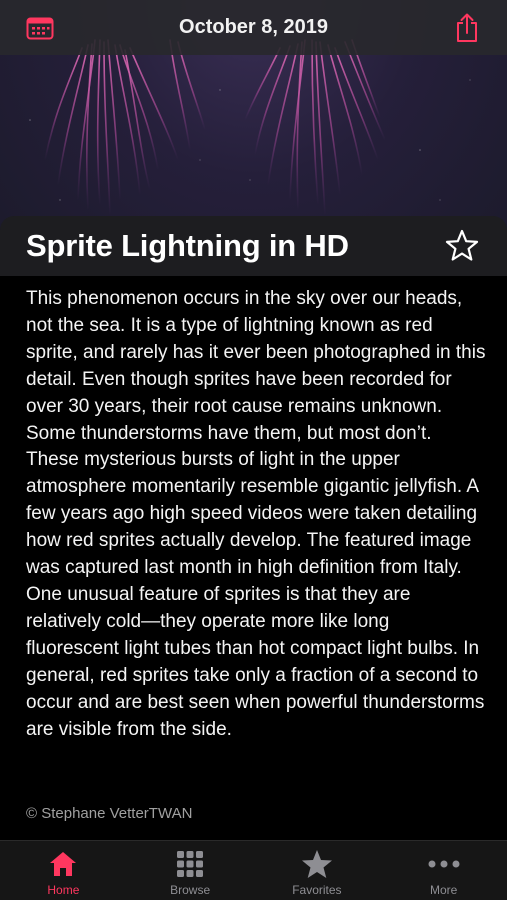  I want to click on grid-icon, so click(190, 864).